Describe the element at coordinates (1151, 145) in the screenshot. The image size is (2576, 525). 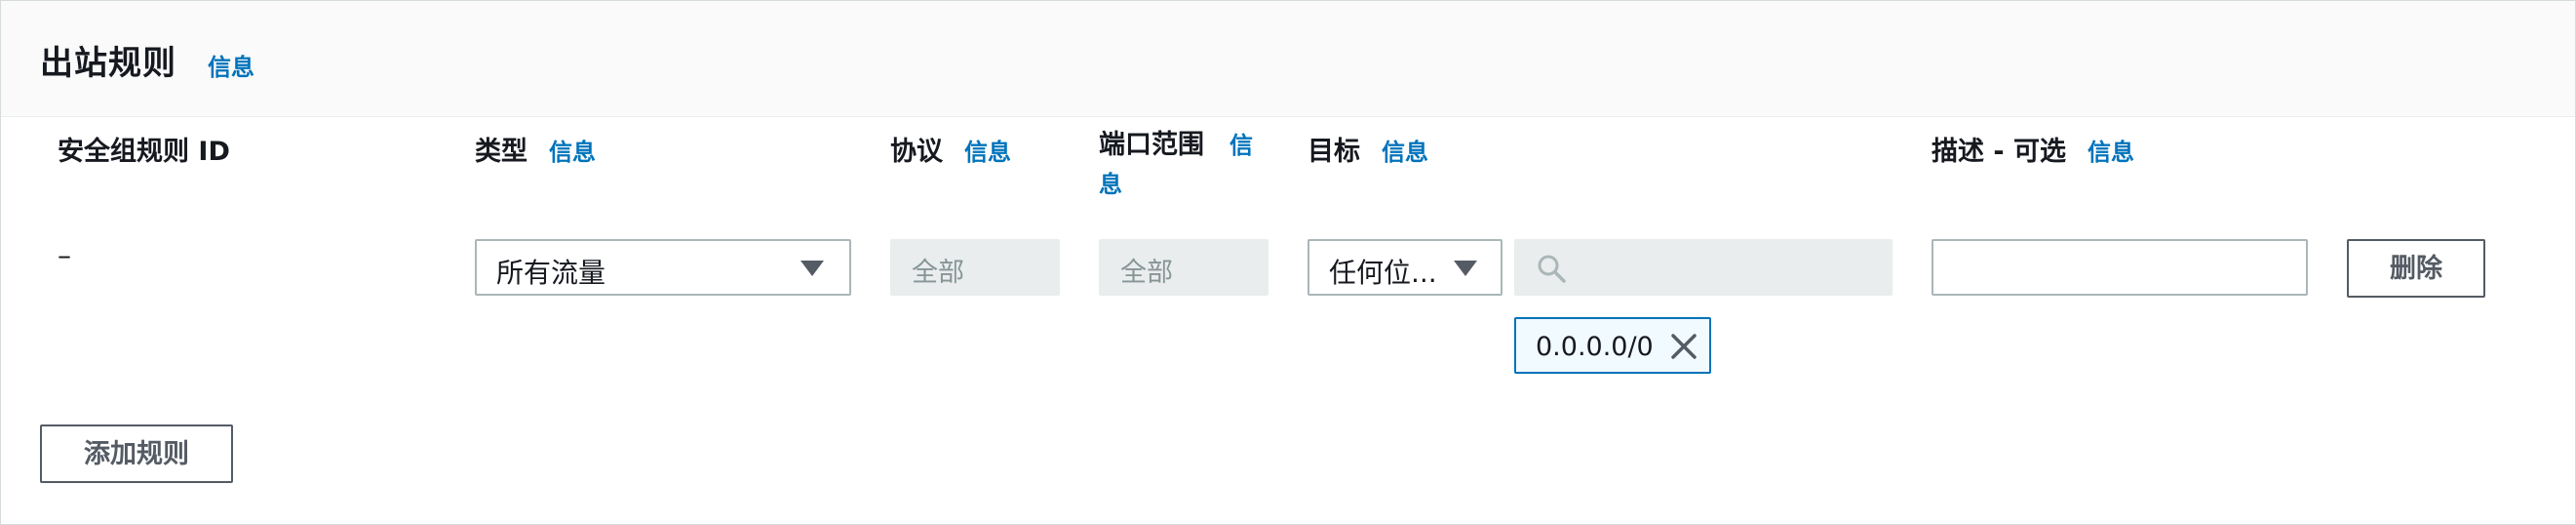
I see `column-label-port-range: 端口范围` at that location.